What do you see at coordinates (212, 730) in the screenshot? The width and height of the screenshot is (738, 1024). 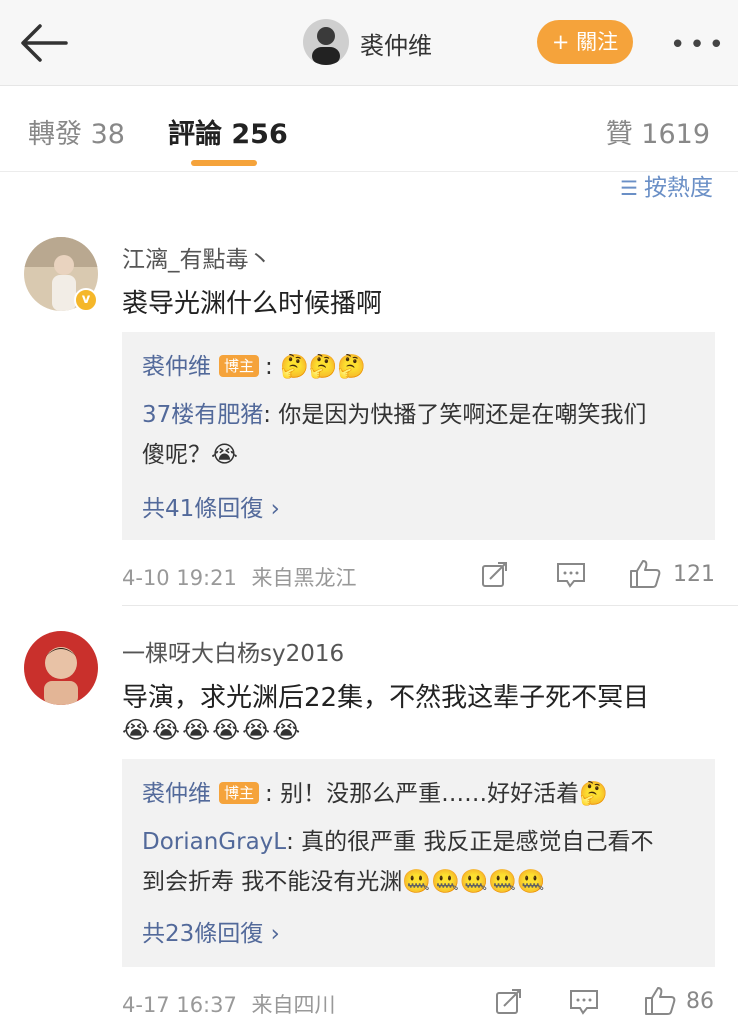 I see `comment-emojis: 😭😭😭😭😭😭` at bounding box center [212, 730].